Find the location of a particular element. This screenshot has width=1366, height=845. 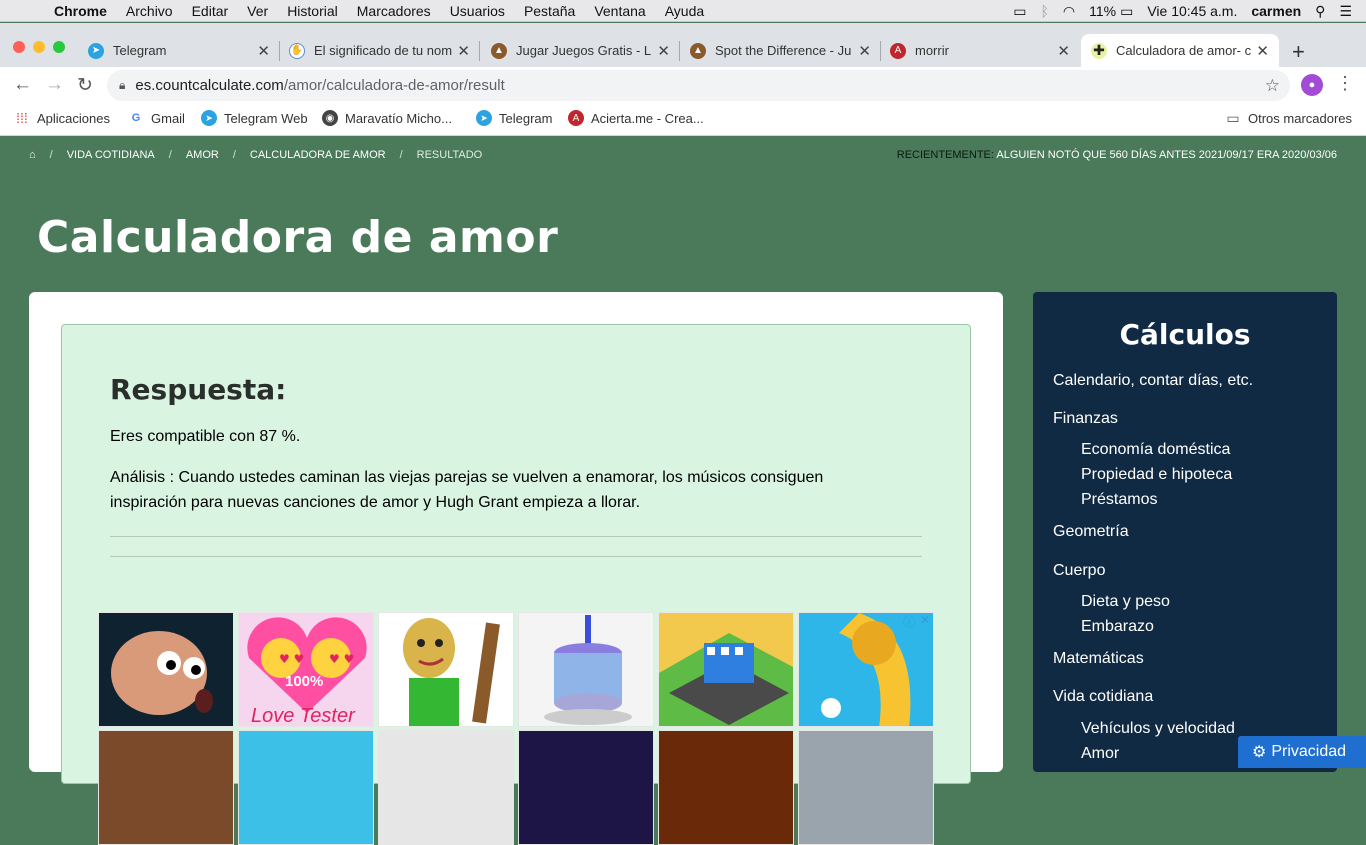

profile-avatar: ● is located at coordinates (1312, 85).